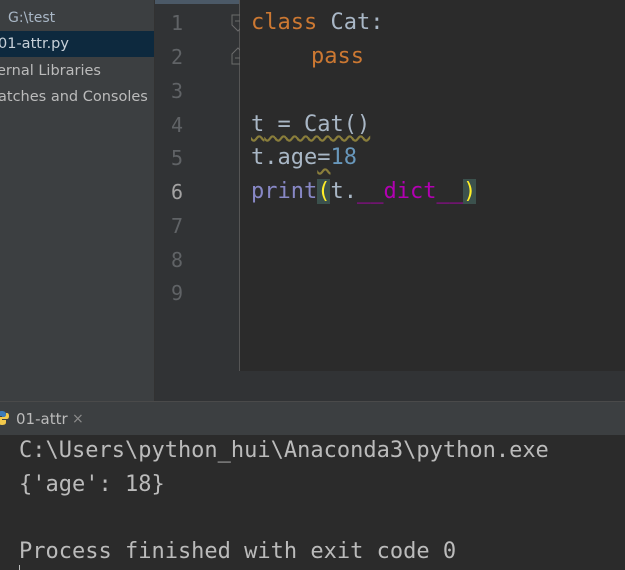  I want to click on console-line: Process finished with exit code 0, so click(238, 551).